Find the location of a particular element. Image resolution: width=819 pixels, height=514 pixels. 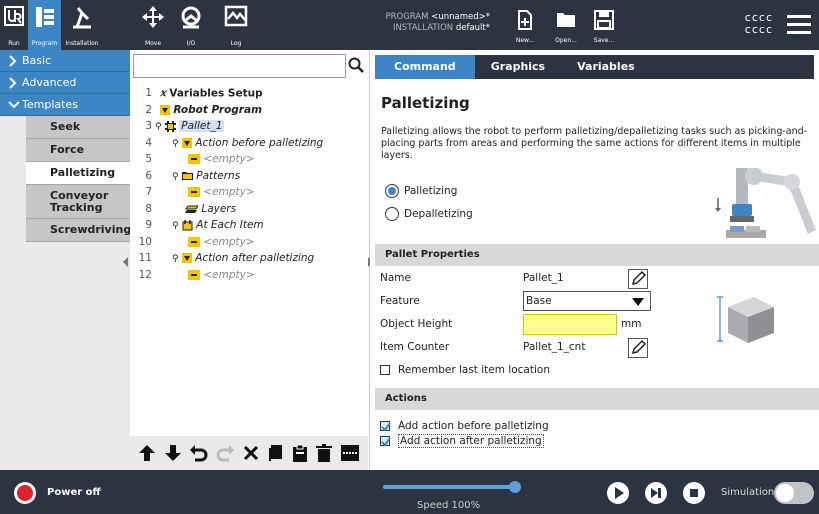

tree-row: 5 <empty> is located at coordinates (249, 159).